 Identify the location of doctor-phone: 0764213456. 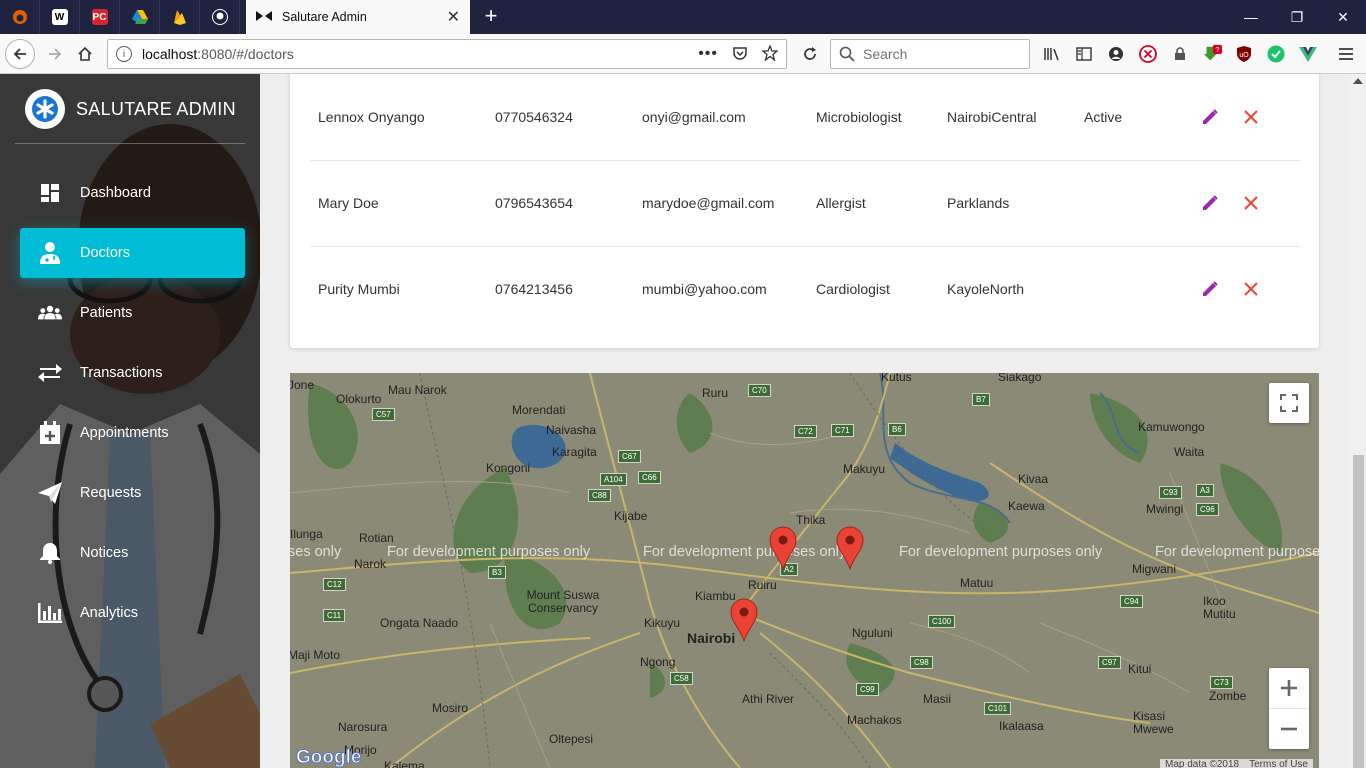
(534, 289).